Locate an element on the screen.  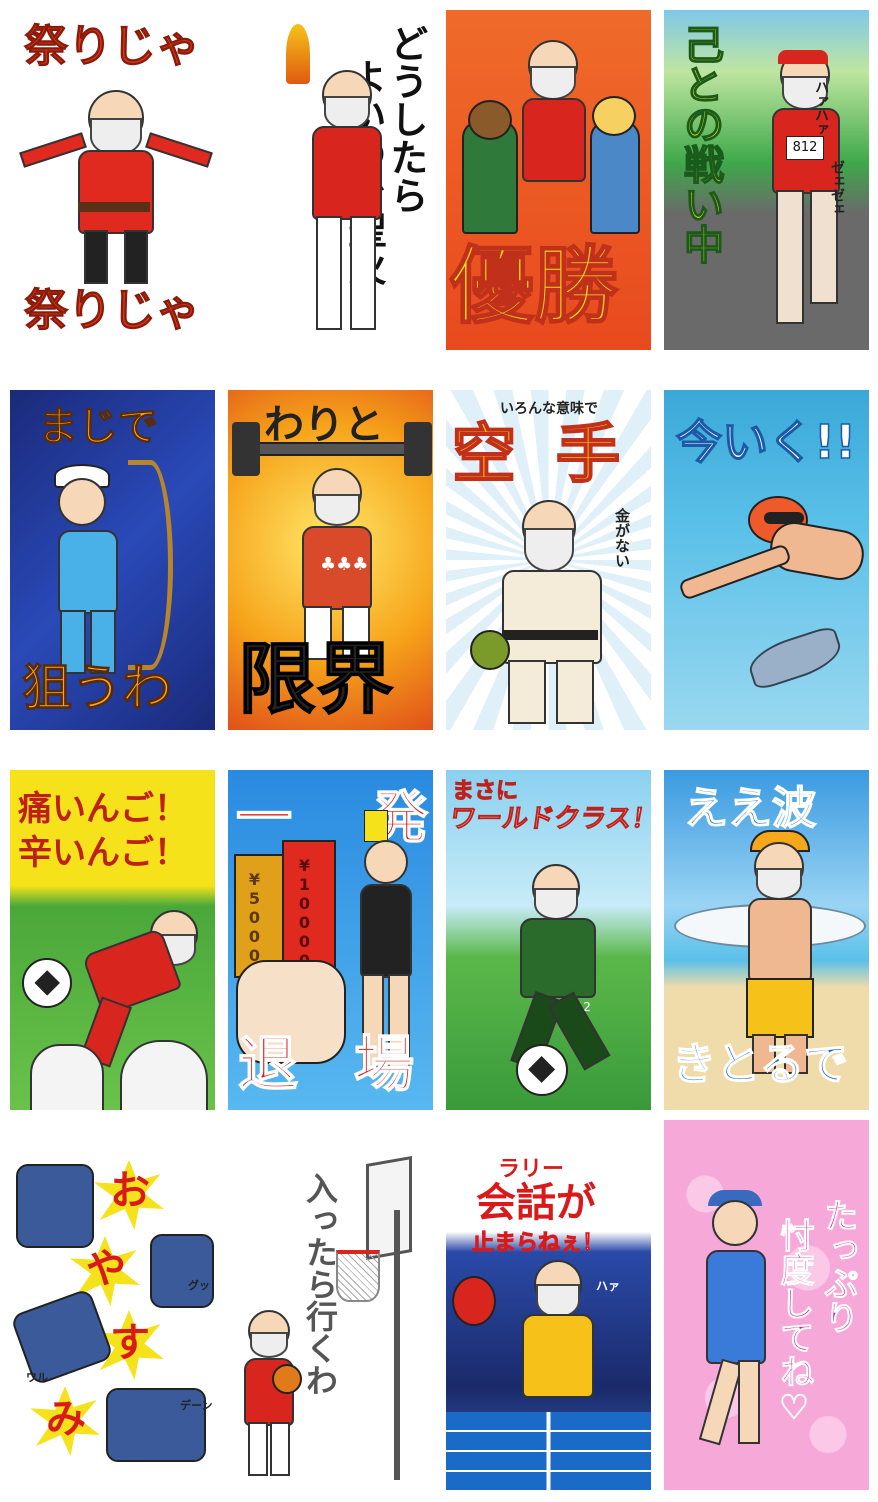
hoop-net-icon is located at coordinates (358, 1276).